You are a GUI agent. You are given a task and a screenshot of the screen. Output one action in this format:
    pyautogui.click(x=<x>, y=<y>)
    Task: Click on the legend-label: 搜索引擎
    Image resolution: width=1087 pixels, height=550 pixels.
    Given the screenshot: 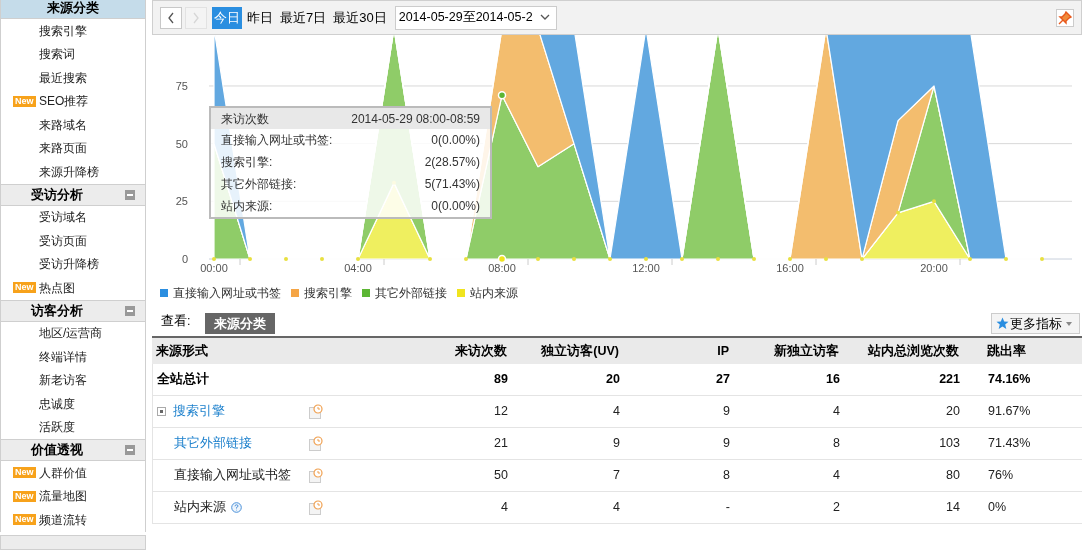 What is the action you would take?
    pyautogui.click(x=328, y=293)
    